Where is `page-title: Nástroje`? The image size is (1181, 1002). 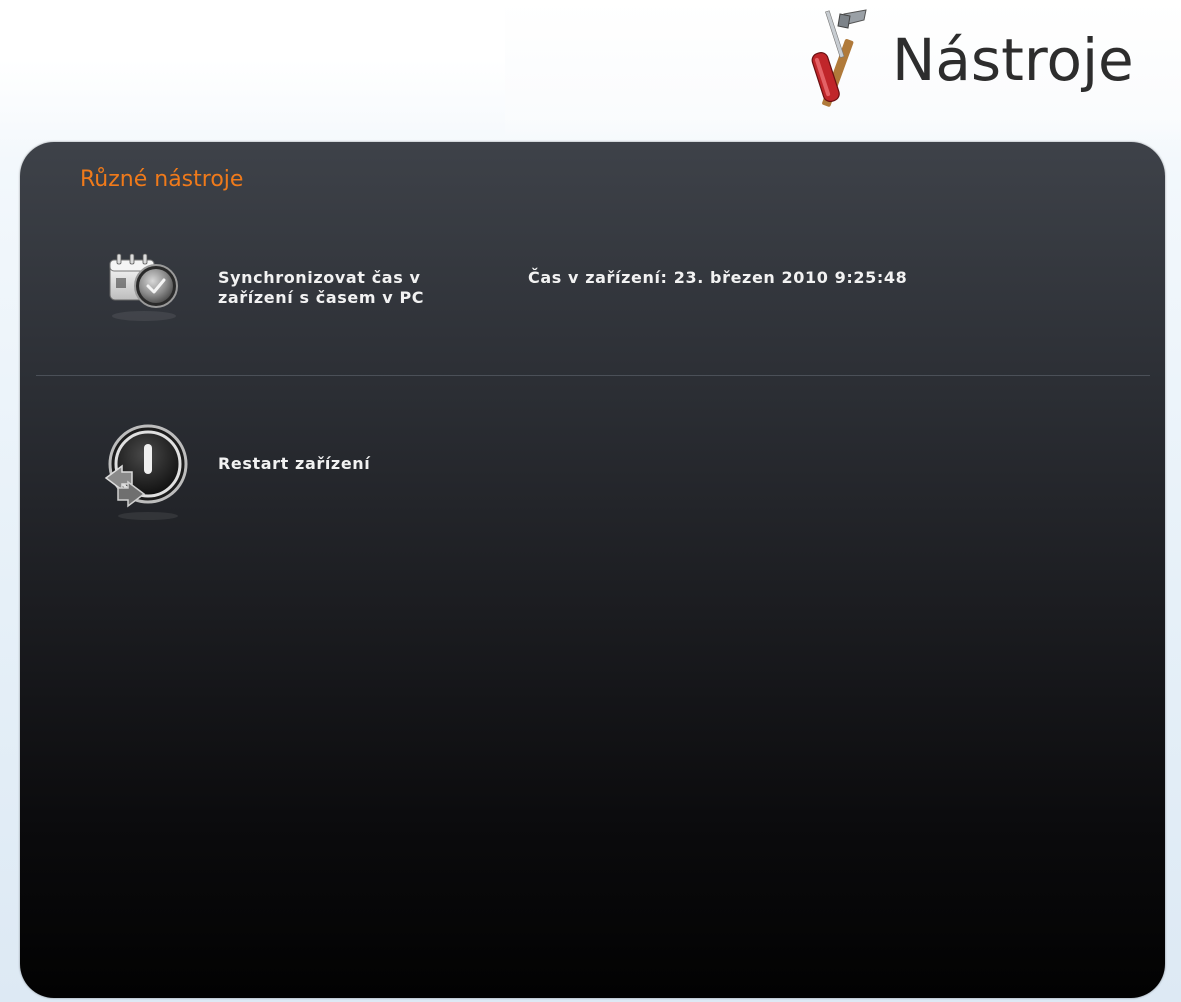
page-title: Nástroje is located at coordinates (1013, 60).